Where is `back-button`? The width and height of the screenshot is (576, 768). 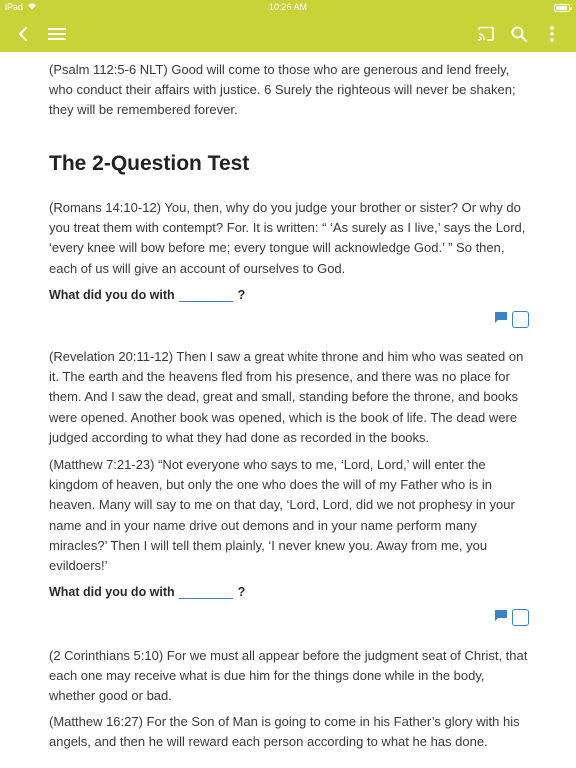
back-button is located at coordinates (23, 34).